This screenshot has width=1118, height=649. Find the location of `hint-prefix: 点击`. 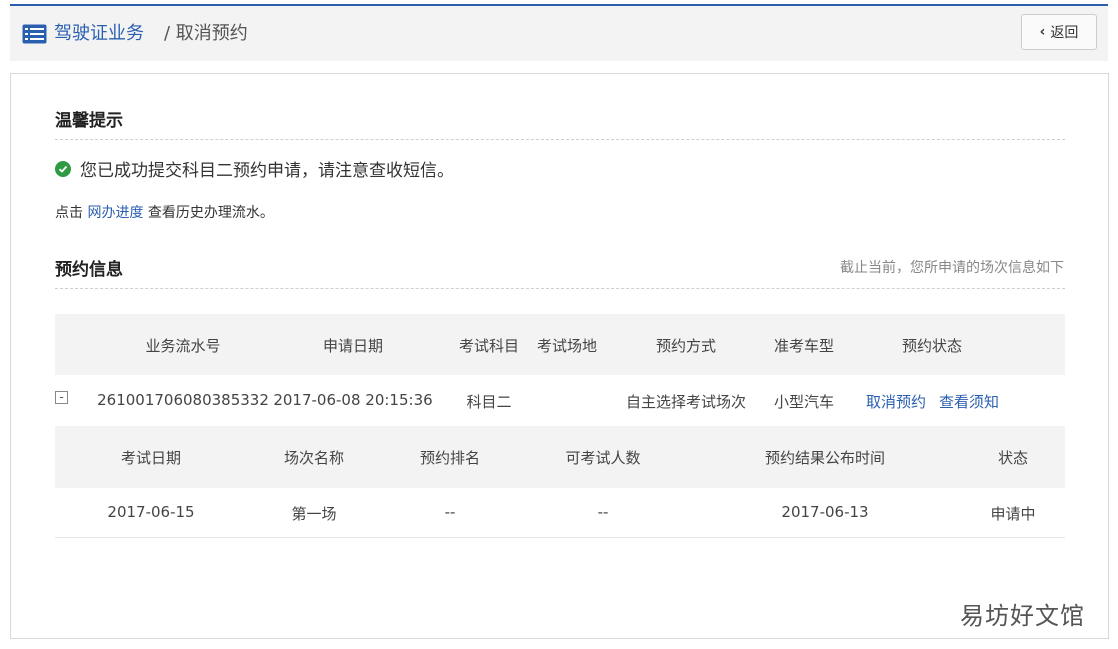

hint-prefix: 点击 is located at coordinates (69, 213).